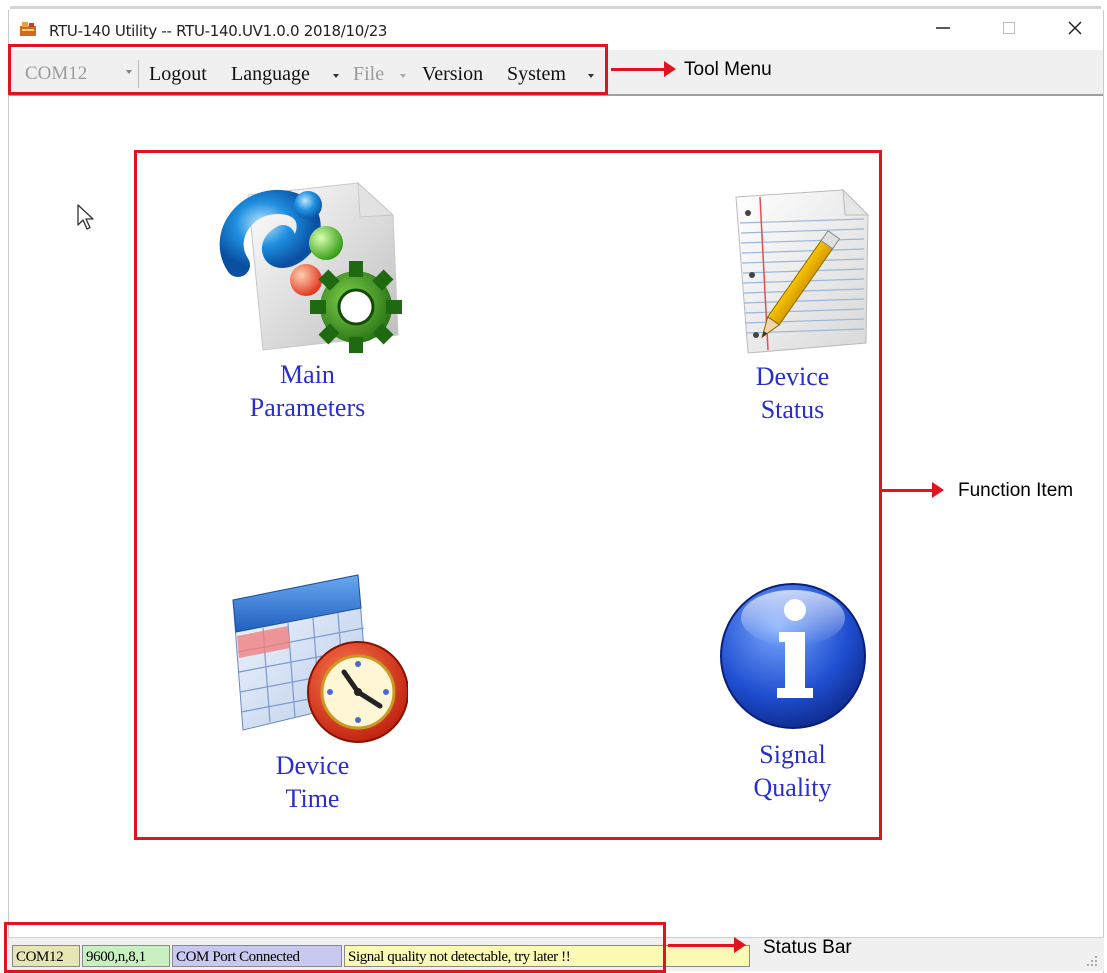 The width and height of the screenshot is (1107, 973). What do you see at coordinates (728, 69) in the screenshot?
I see `tool-menu-annotation: Tool Menu` at bounding box center [728, 69].